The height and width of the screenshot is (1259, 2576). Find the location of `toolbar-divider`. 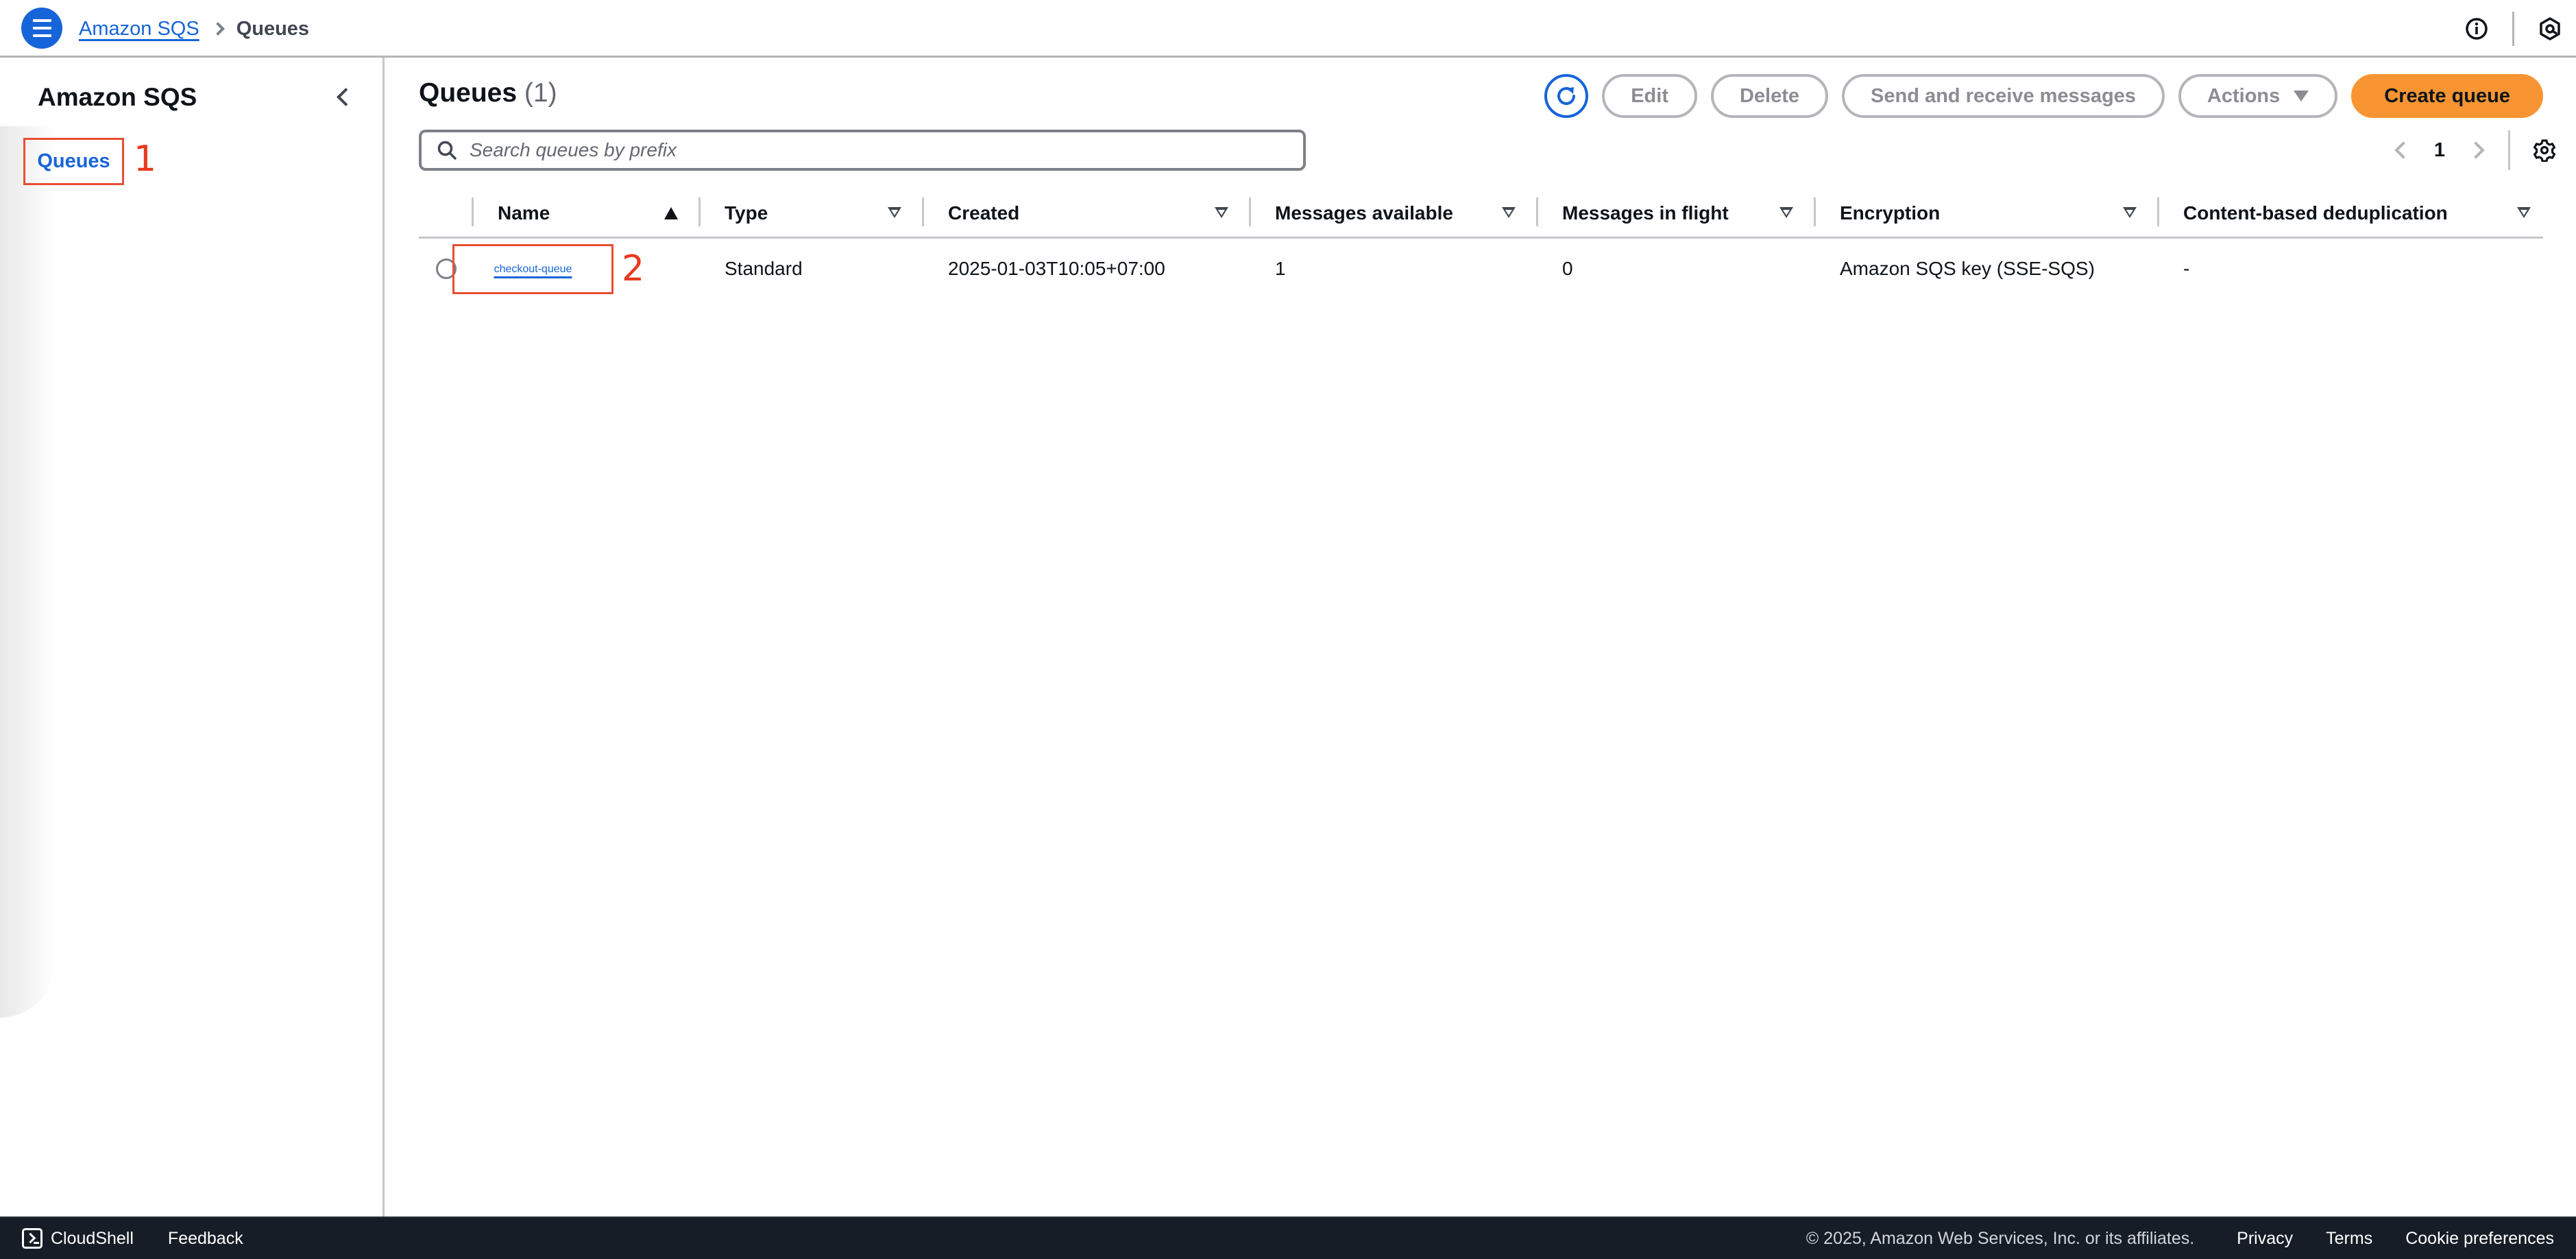

toolbar-divider is located at coordinates (2513, 29).